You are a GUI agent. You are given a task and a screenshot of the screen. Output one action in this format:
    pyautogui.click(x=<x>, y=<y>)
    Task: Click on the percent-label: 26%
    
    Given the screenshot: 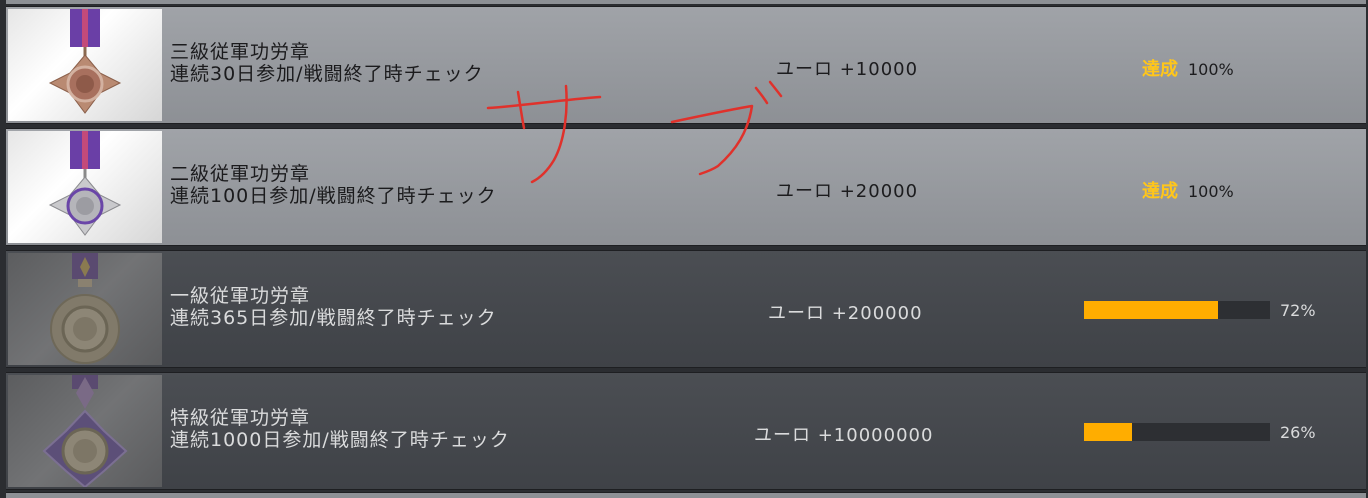 What is the action you would take?
    pyautogui.click(x=1298, y=432)
    